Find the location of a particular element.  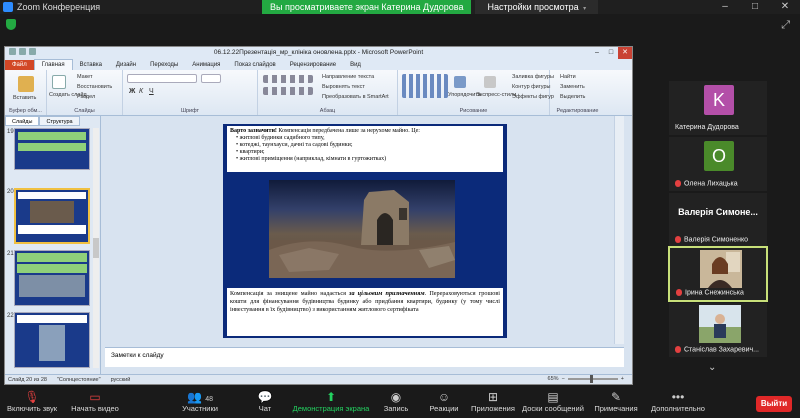

apps-icon: ⊞ is located at coordinates (493, 397).